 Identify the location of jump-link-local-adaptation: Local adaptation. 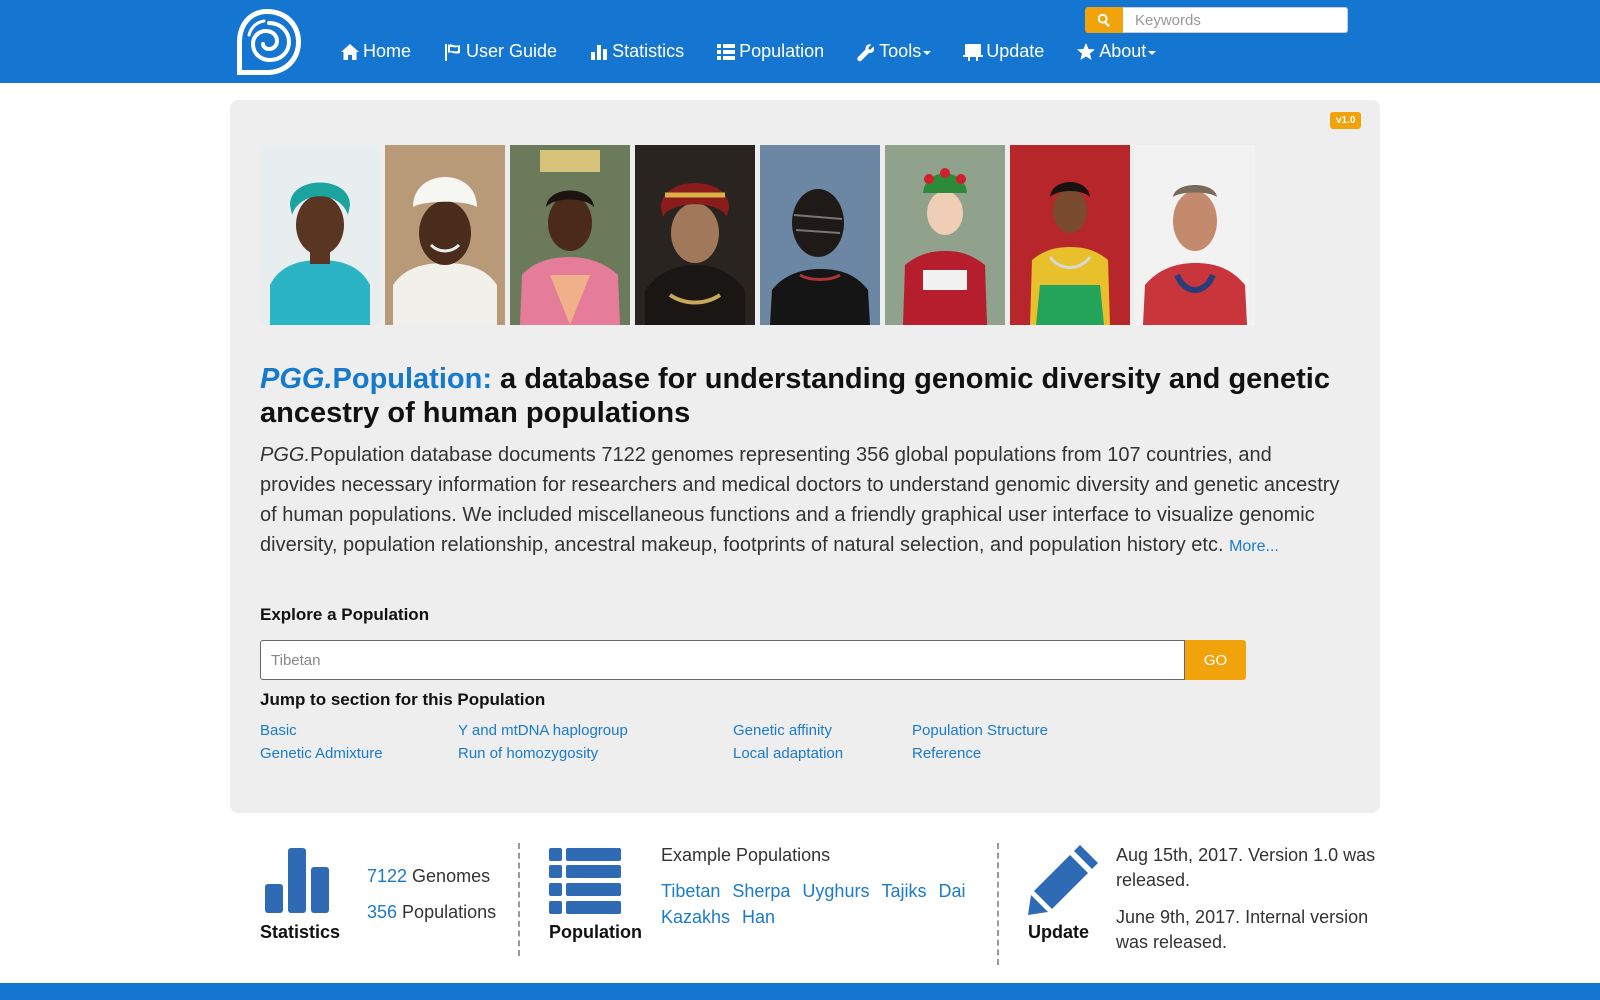
(822, 753).